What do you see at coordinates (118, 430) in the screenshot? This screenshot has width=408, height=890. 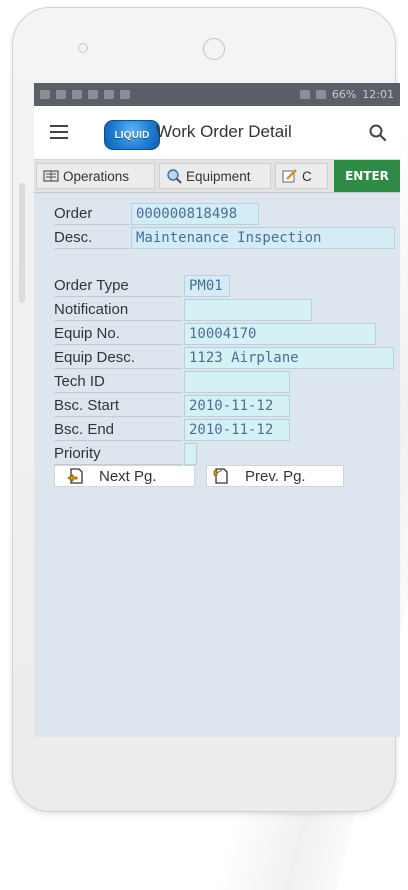 I see `bsc-end-label: Bsc. End` at bounding box center [118, 430].